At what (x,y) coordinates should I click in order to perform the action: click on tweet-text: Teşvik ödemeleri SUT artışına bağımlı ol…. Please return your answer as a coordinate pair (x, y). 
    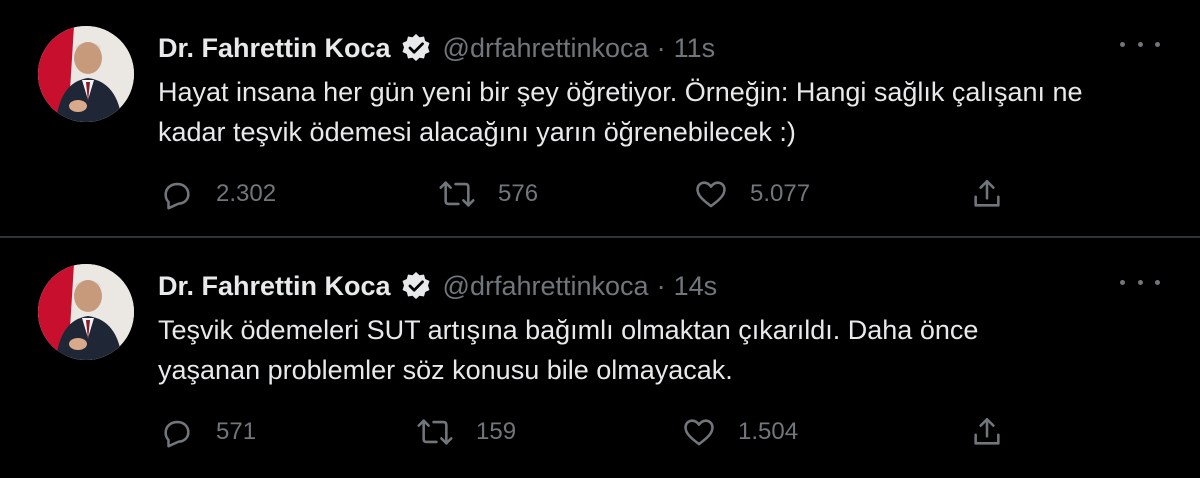
    Looking at the image, I should click on (658, 350).